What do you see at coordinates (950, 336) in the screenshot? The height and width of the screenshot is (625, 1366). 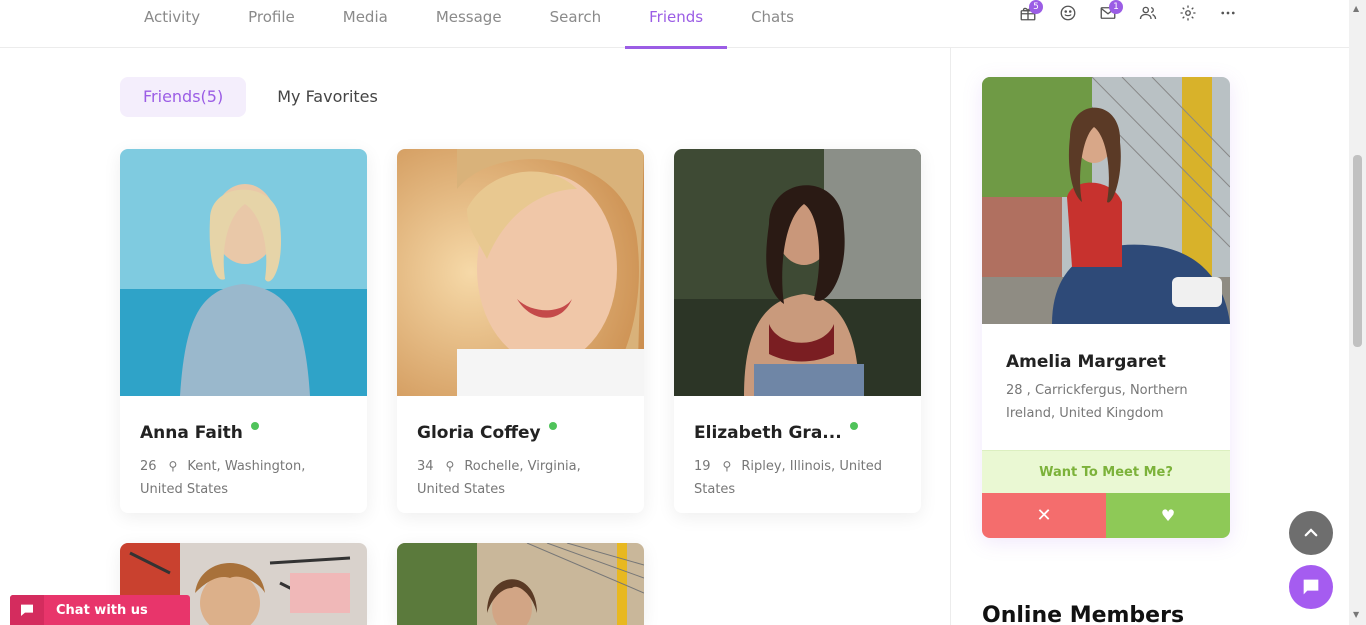 I see `sidebar-divider` at bounding box center [950, 336].